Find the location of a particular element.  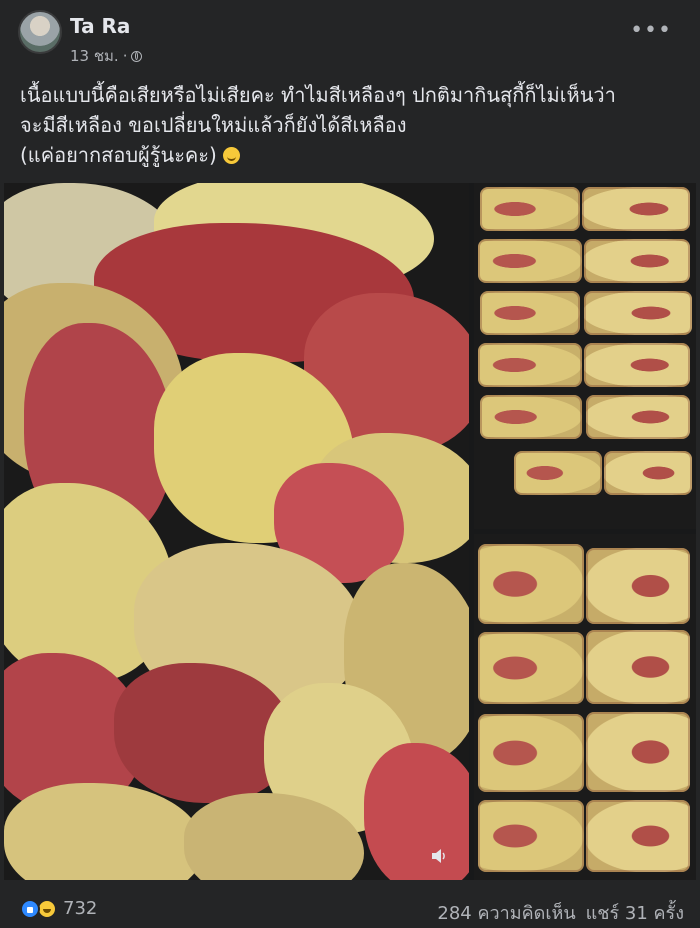

reaction-count: 732 is located at coordinates (80, 908).